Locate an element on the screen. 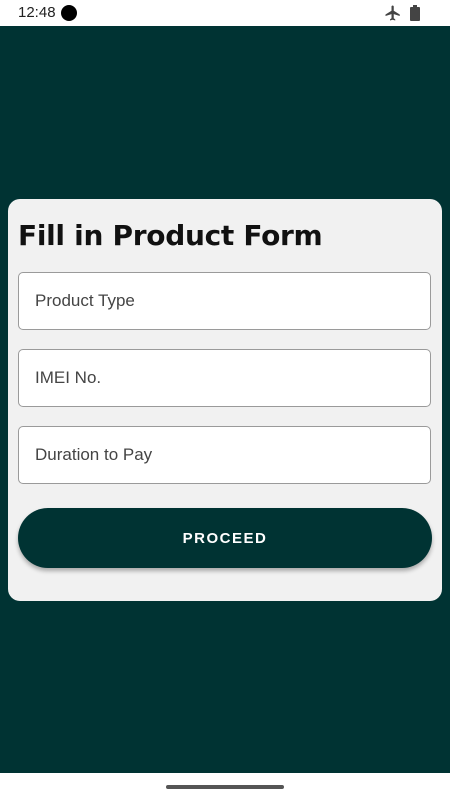  airplane-icon is located at coordinates (392, 13).